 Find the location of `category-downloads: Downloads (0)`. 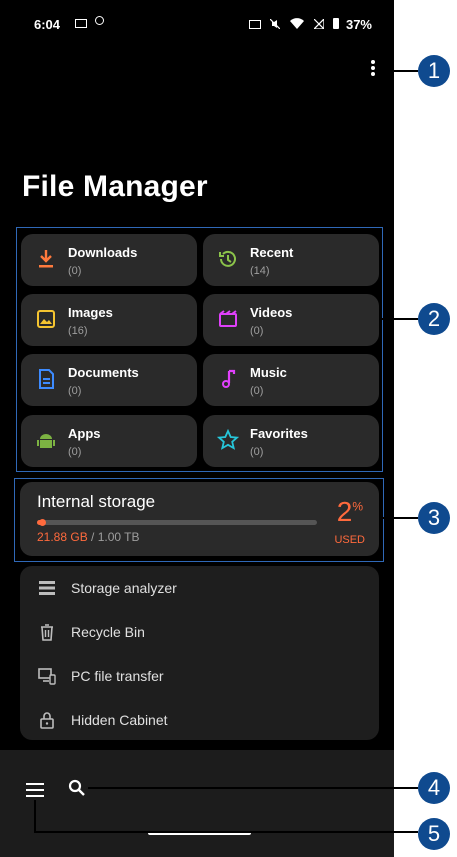

category-downloads: Downloads (0) is located at coordinates (109, 260).